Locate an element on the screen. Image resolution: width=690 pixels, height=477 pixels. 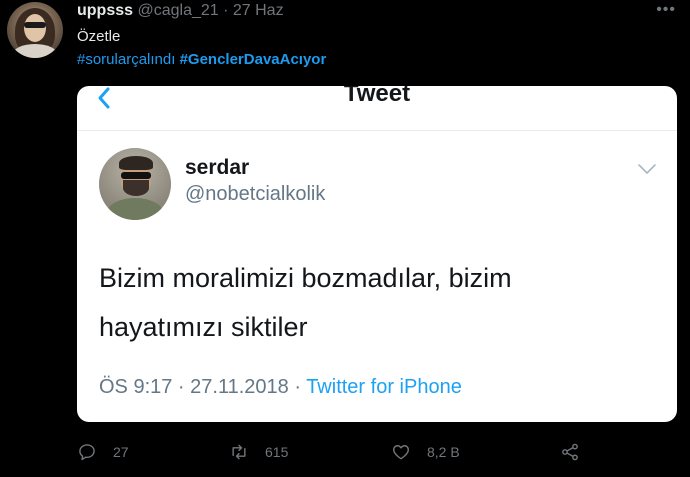
tweet-text: Özetle is located at coordinates (99, 36).